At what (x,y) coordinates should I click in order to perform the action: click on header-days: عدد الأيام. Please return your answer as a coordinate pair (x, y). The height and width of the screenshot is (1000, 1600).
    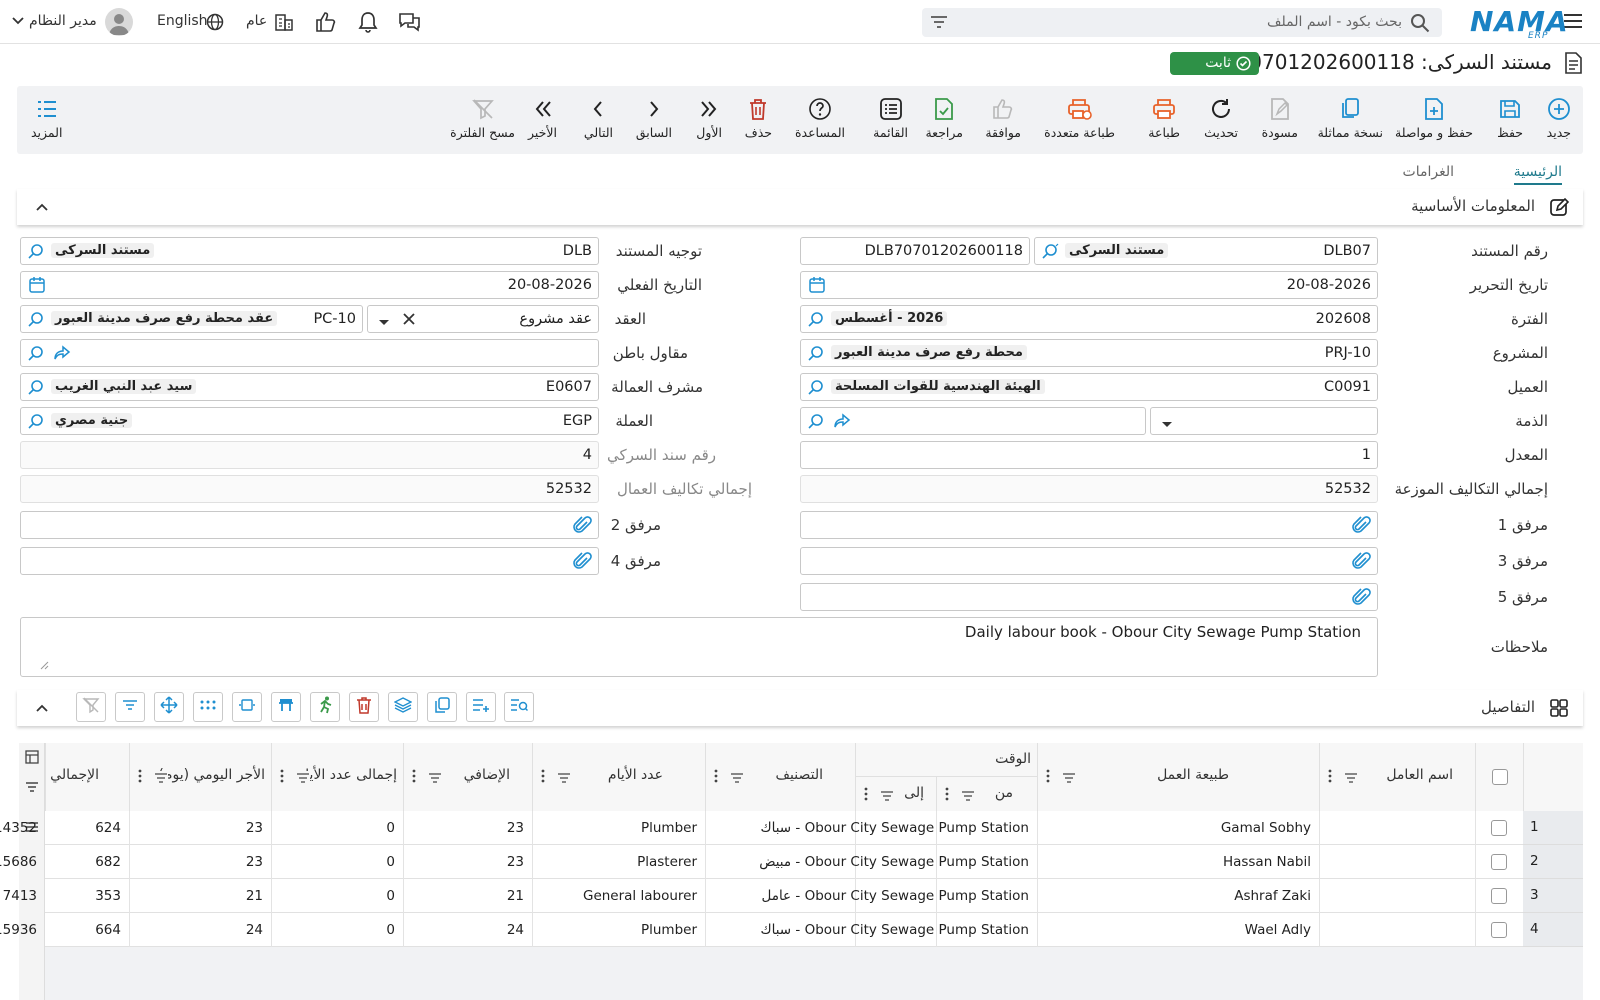
    Looking at the image, I should click on (618, 777).